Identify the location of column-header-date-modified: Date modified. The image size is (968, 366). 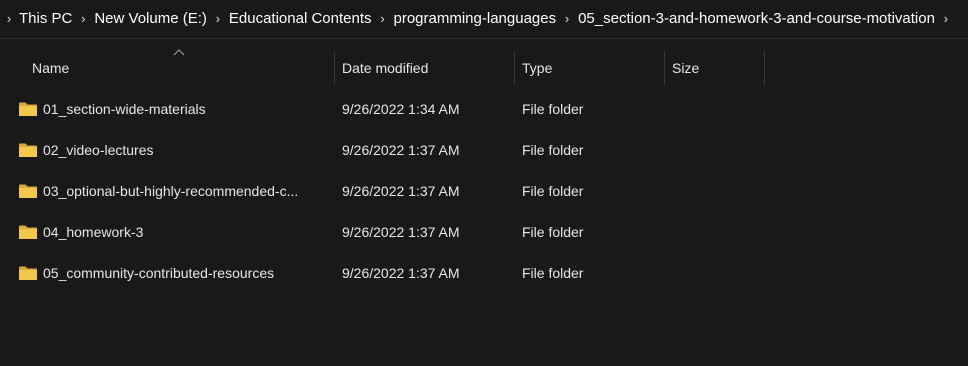
(424, 67).